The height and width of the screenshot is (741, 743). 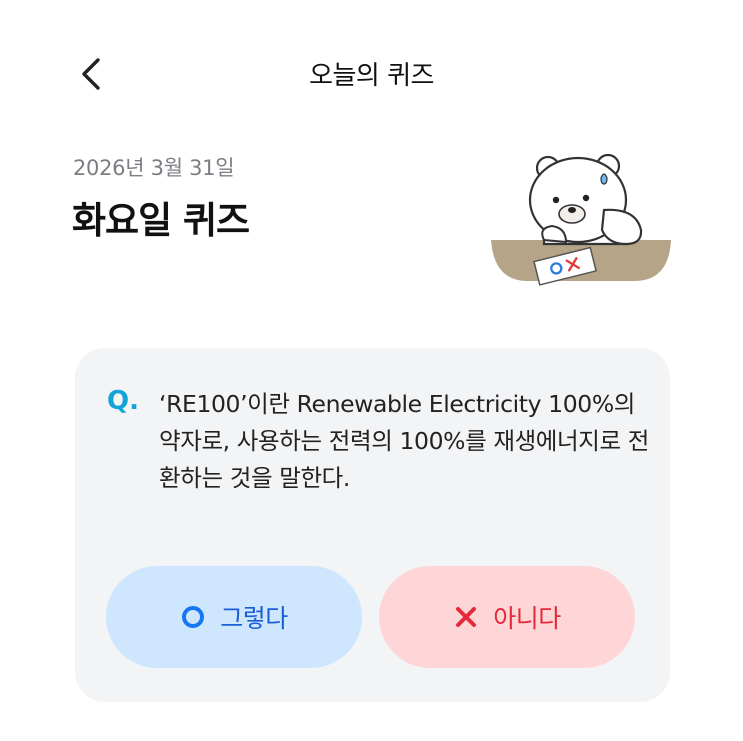 I want to click on quiz-day-title: 화요일 퀴즈, so click(x=161, y=220).